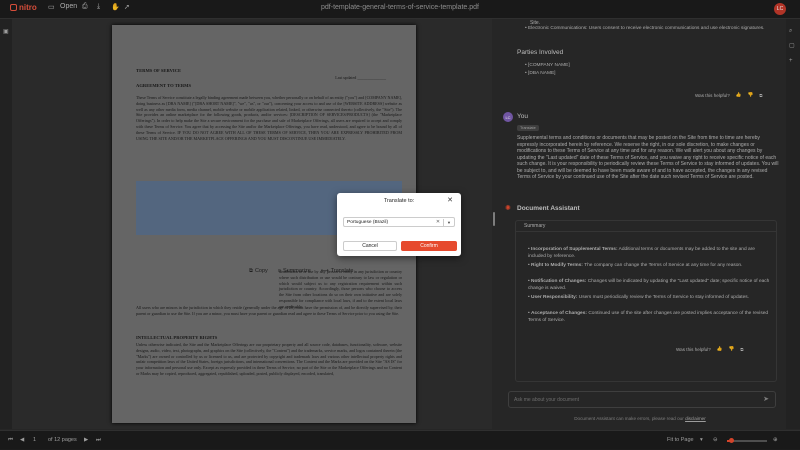 The image size is (800, 450). I want to click on confirm-button: Confirm, so click(429, 246).